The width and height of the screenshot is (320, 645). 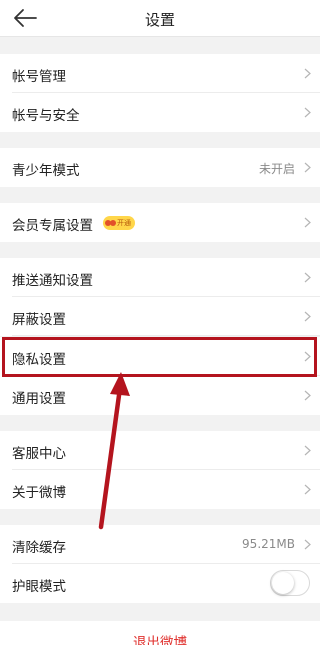 What do you see at coordinates (160, 395) in the screenshot?
I see `row-general-settings: 通用设置` at bounding box center [160, 395].